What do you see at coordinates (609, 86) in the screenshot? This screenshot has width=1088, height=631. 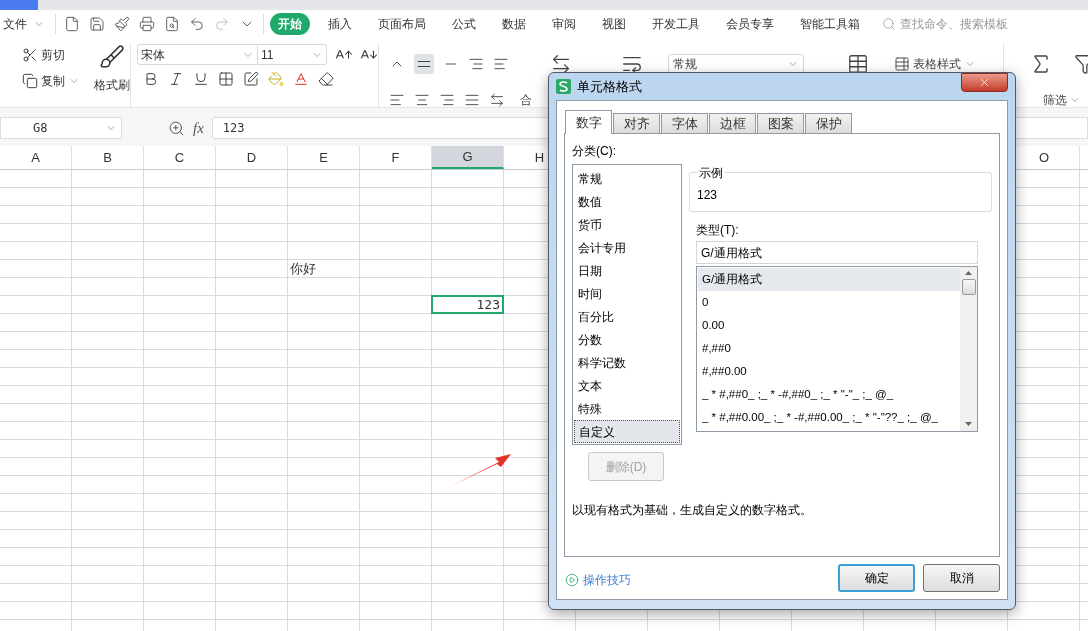 I see `dialog-title: 单元格格式` at bounding box center [609, 86].